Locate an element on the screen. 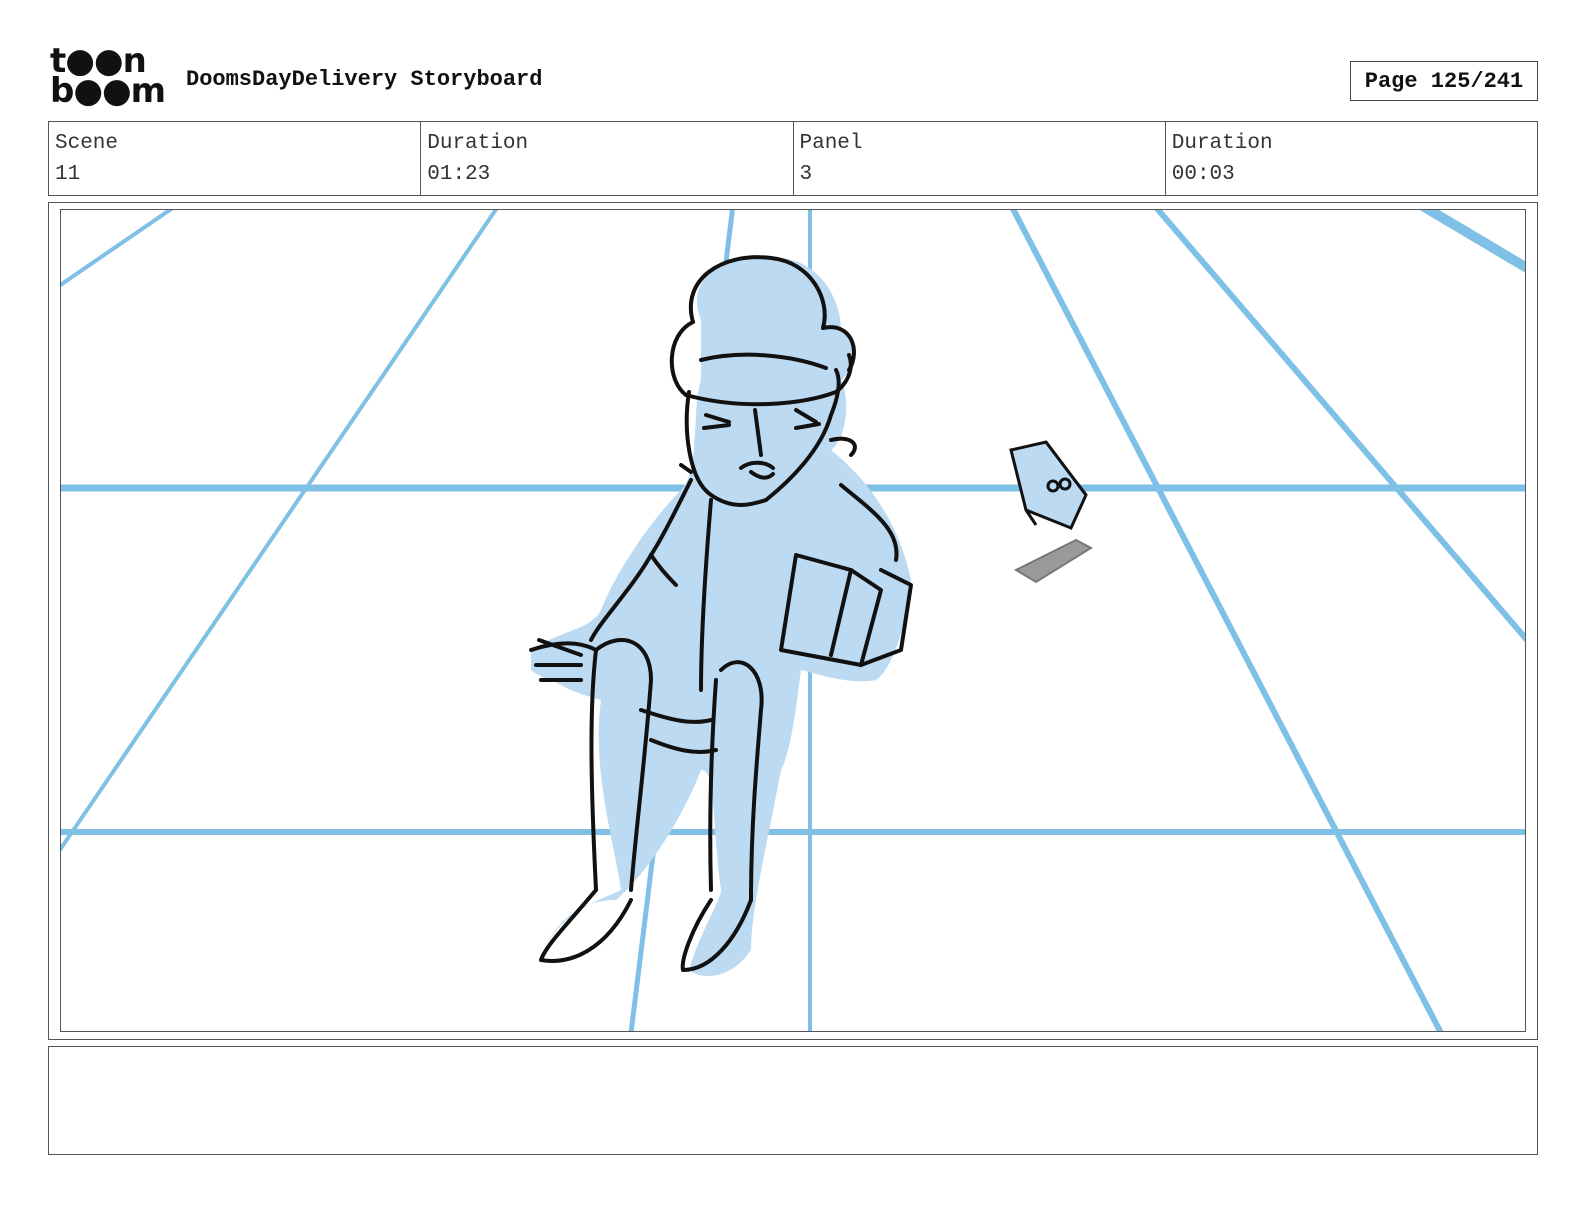 This screenshot has width=1584, height=1224. device-shadow is located at coordinates (1053, 561).